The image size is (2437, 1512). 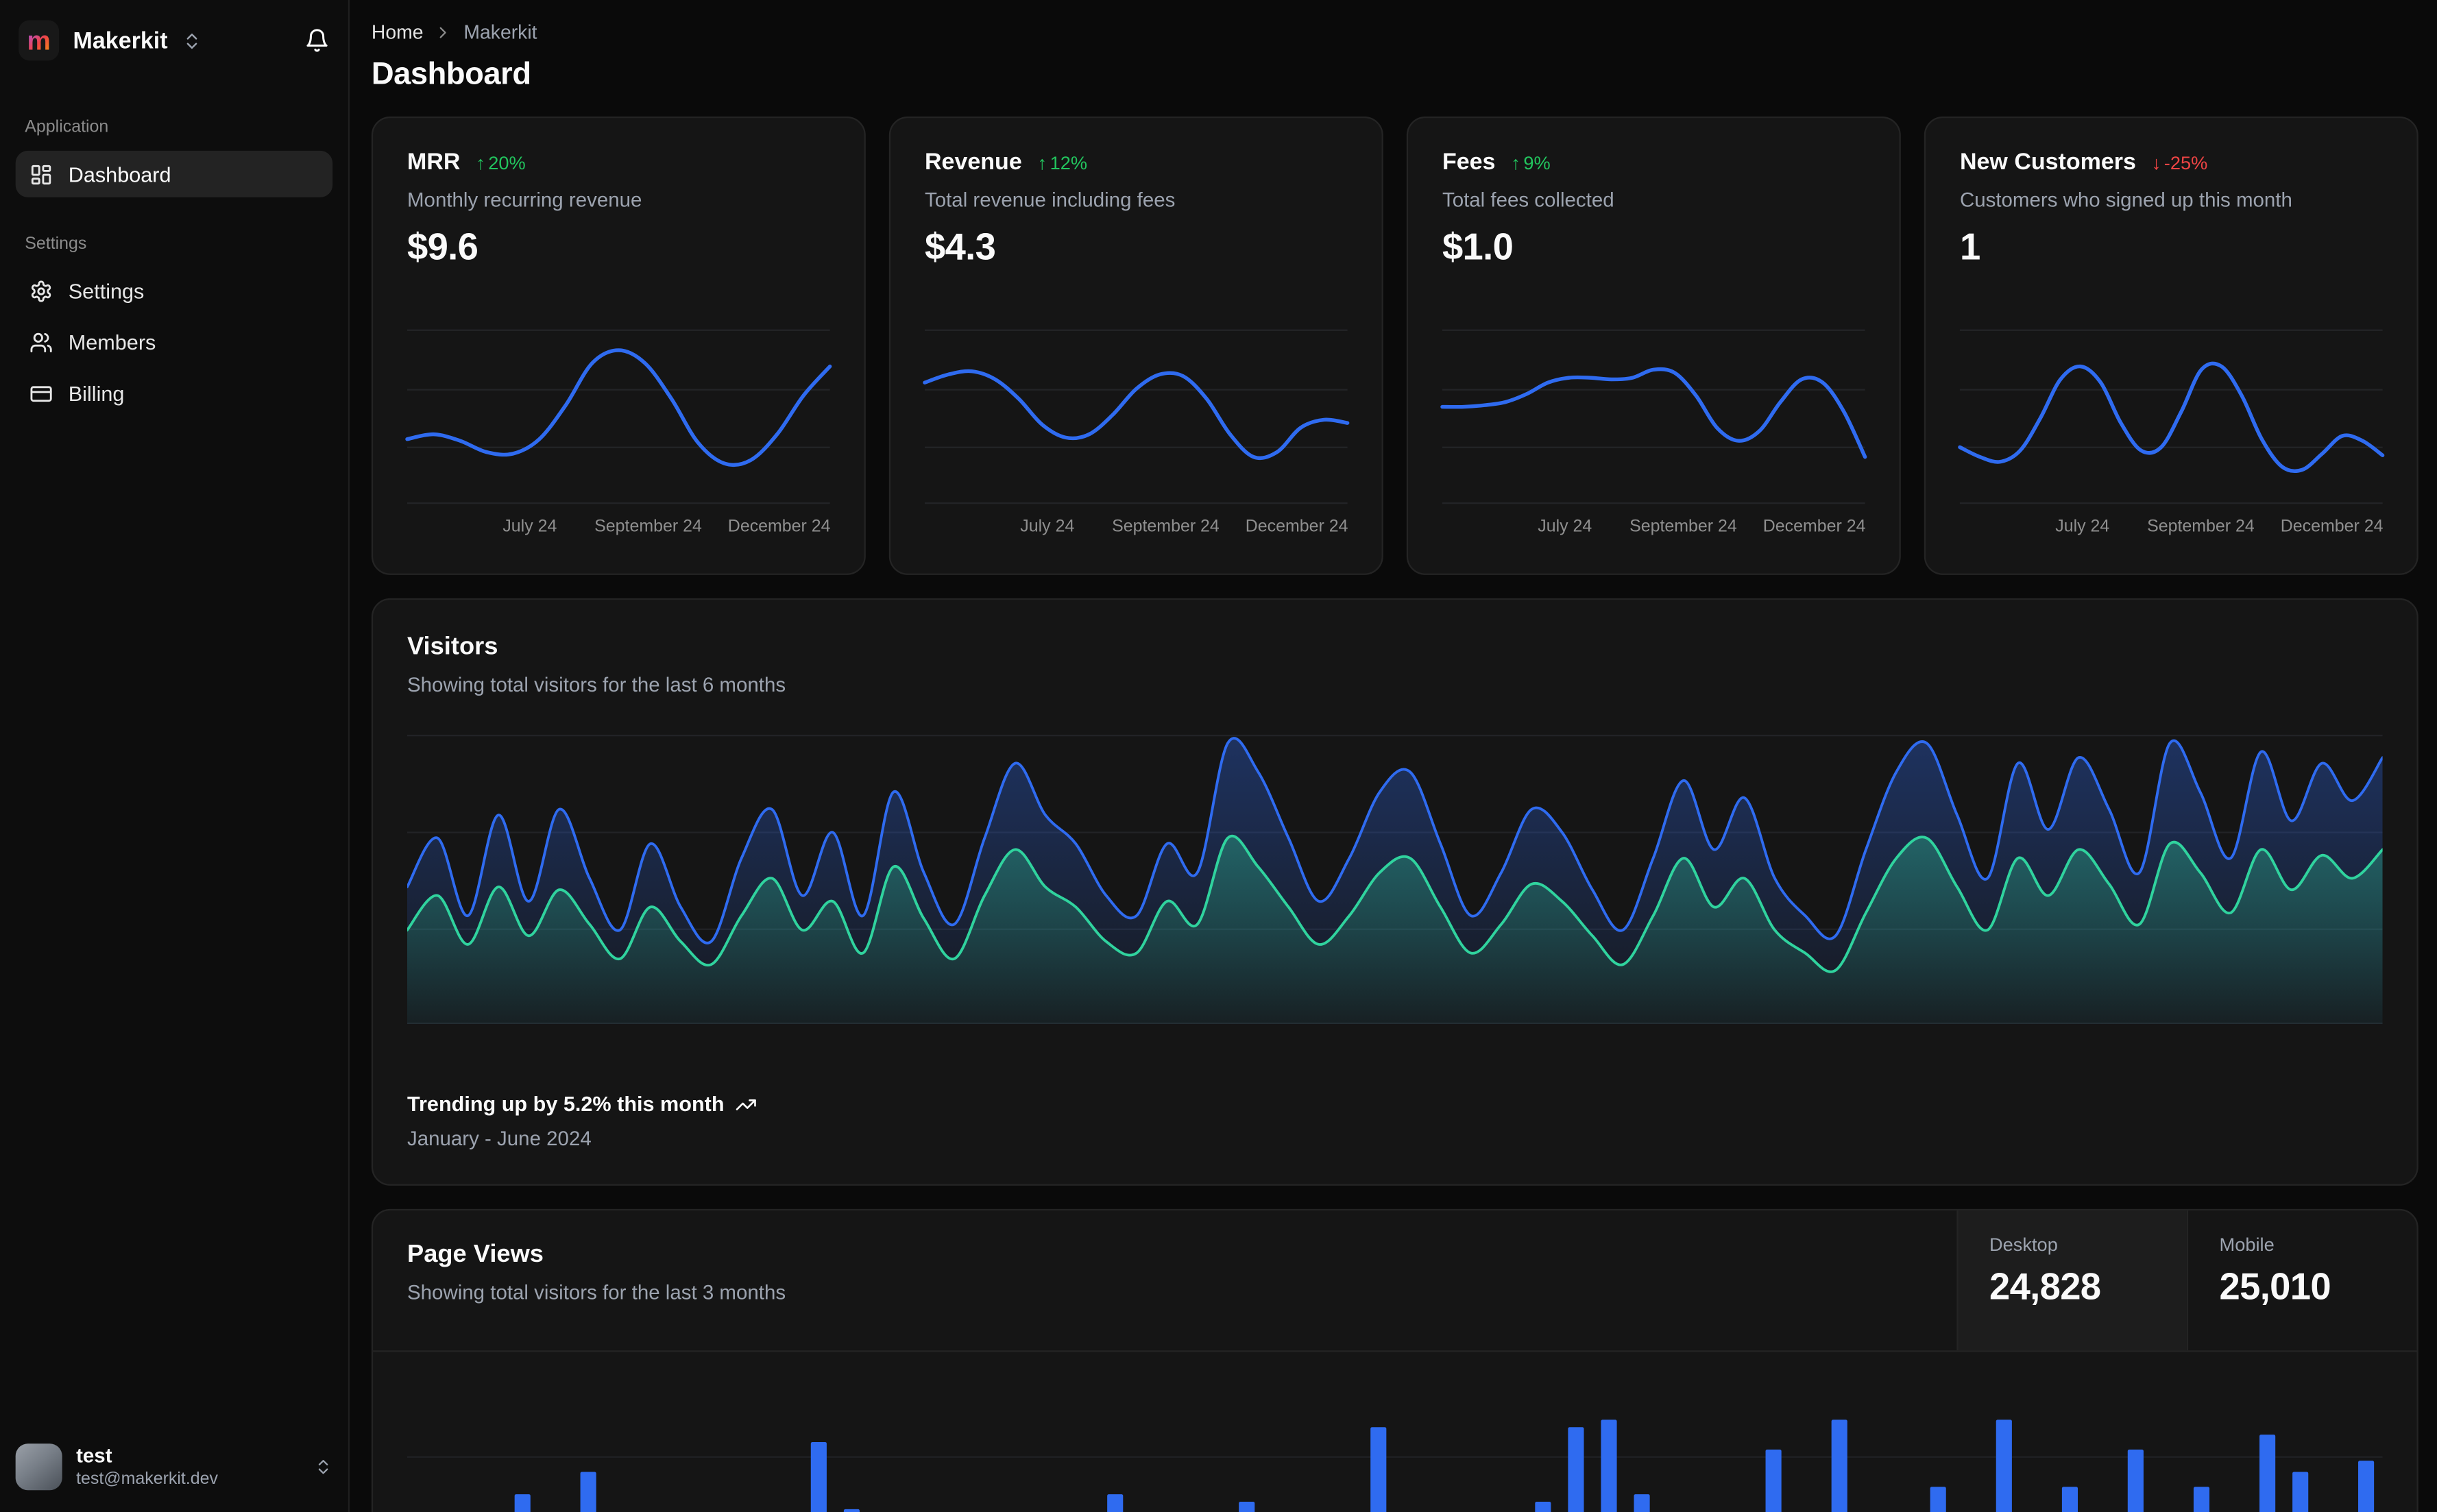 What do you see at coordinates (1395, 1439) in the screenshot?
I see `page-views-bar-chart` at bounding box center [1395, 1439].